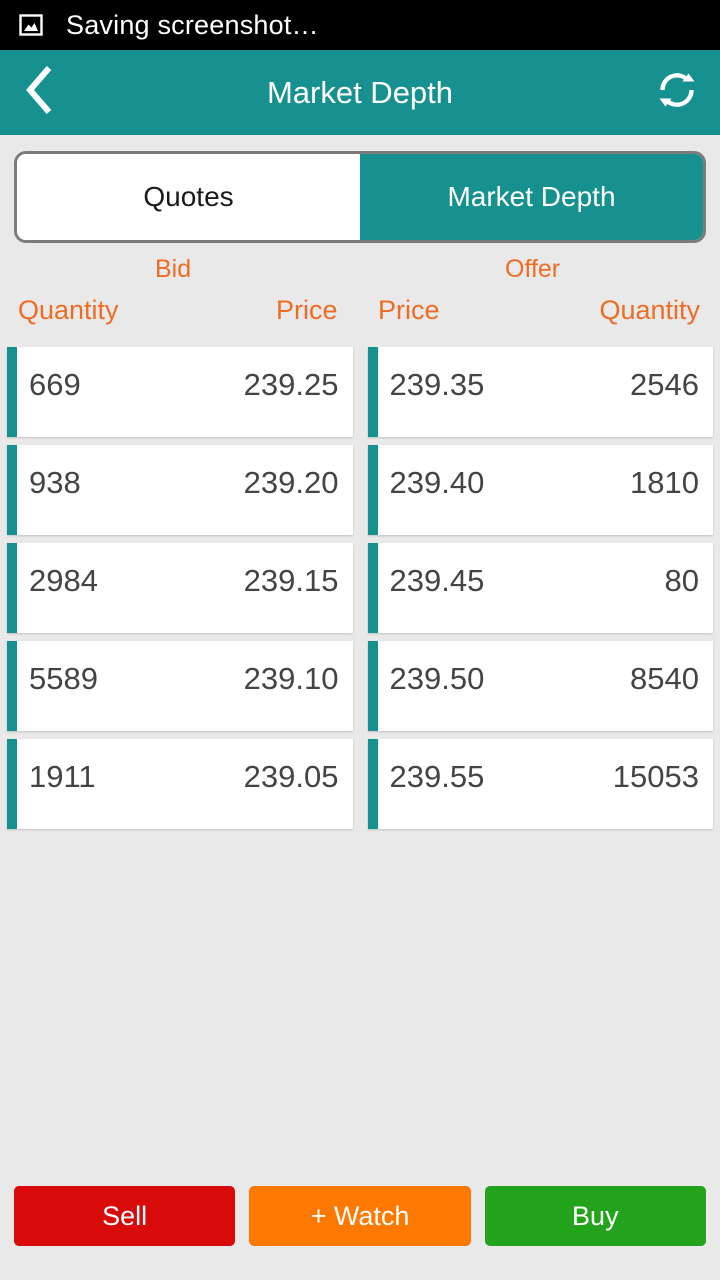  I want to click on buy-button-label: Buy, so click(595, 1215).